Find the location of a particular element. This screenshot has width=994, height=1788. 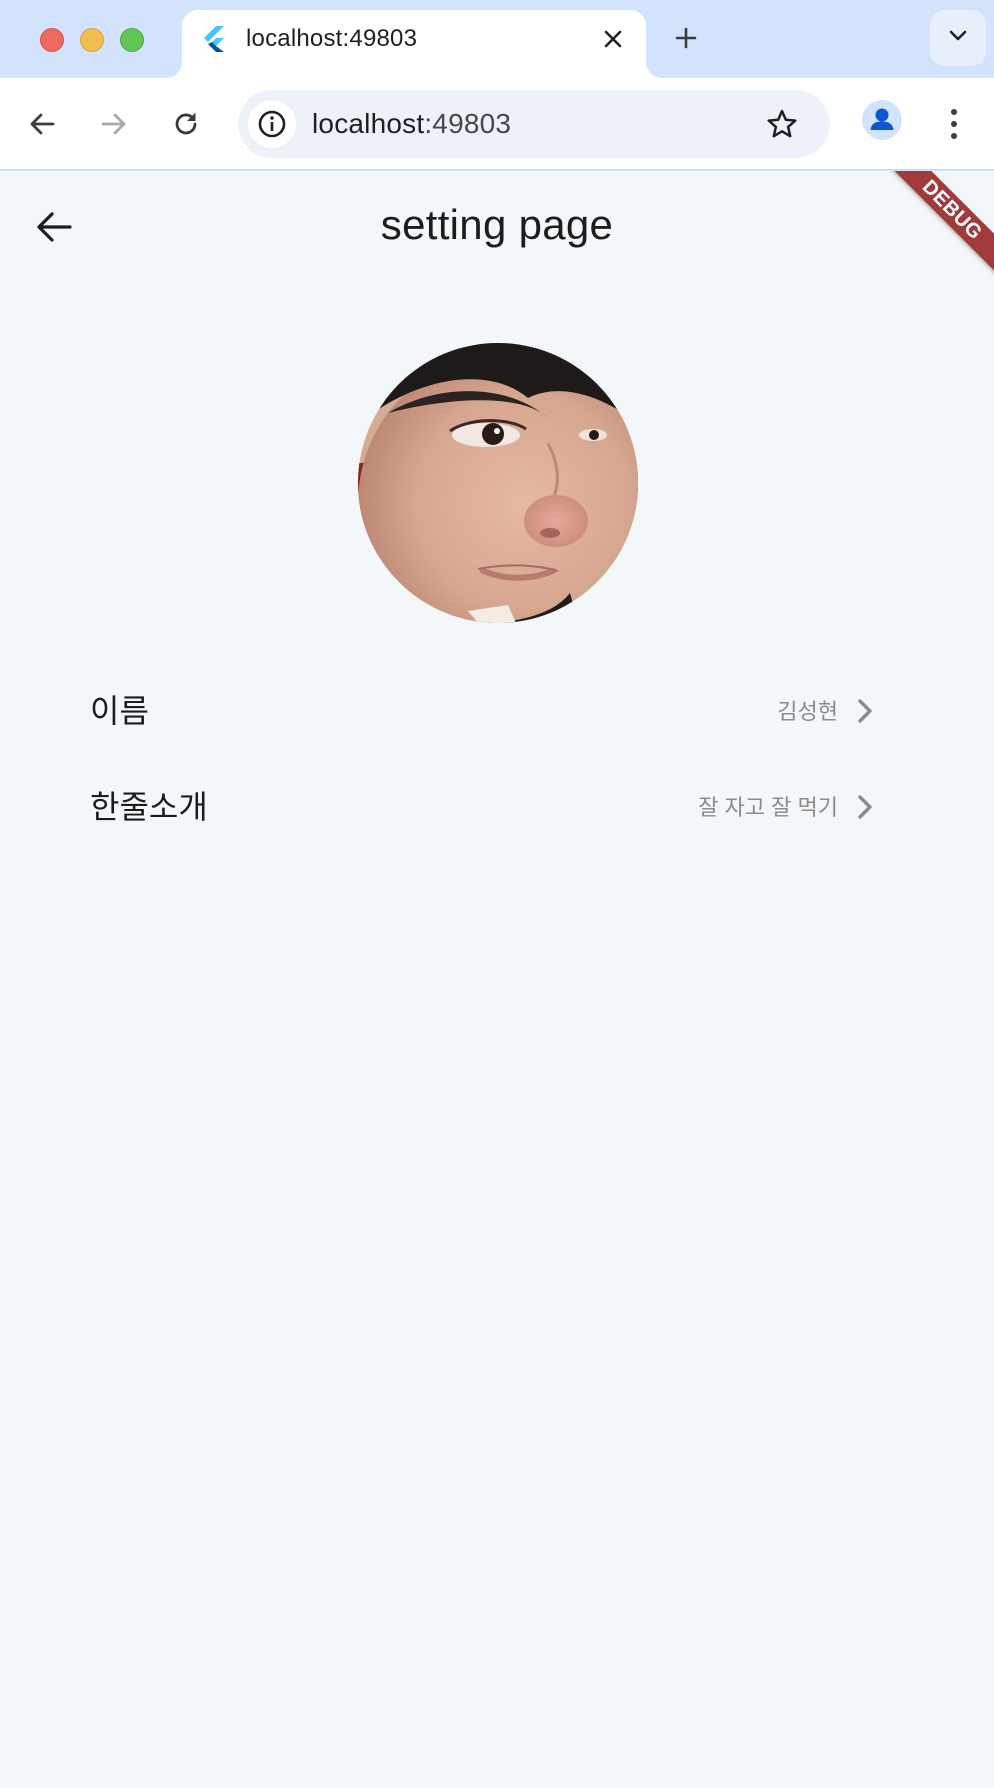

window-close-button is located at coordinates (52, 40).